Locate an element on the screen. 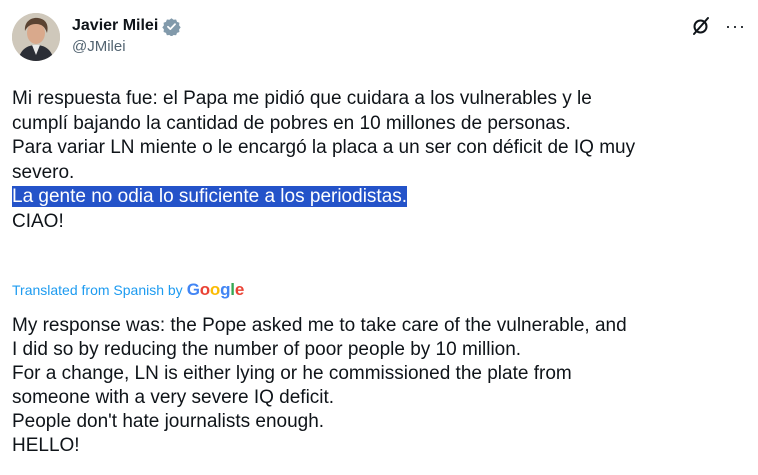  grok-icon is located at coordinates (701, 26).